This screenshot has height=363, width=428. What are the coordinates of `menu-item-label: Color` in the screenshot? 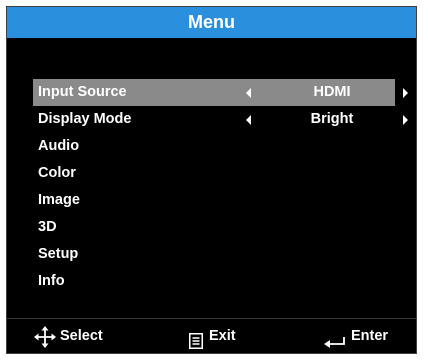 It's located at (57, 173).